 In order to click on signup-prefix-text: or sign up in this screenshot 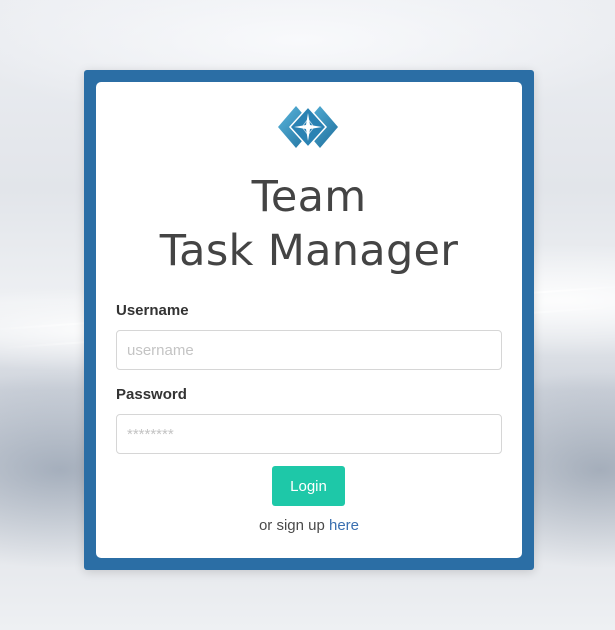, I will do `click(291, 525)`.